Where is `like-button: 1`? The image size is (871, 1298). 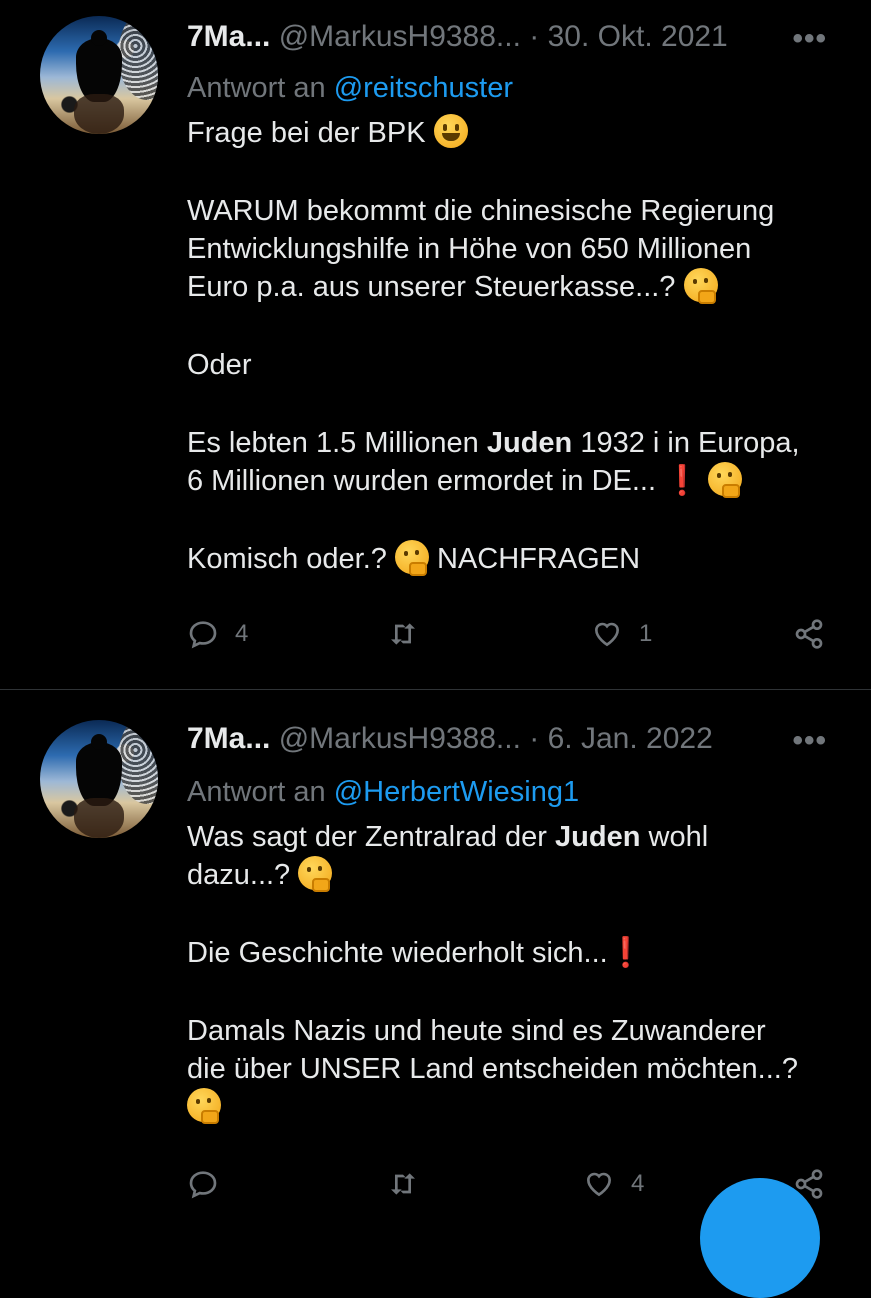
like-button: 1 is located at coordinates (621, 634).